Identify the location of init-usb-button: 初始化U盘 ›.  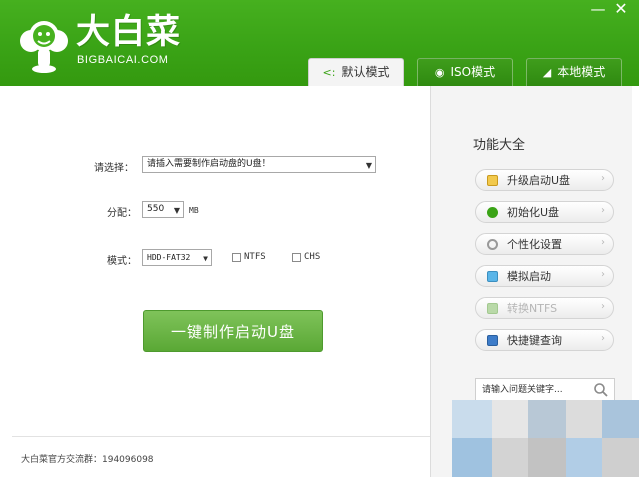
(544, 212).